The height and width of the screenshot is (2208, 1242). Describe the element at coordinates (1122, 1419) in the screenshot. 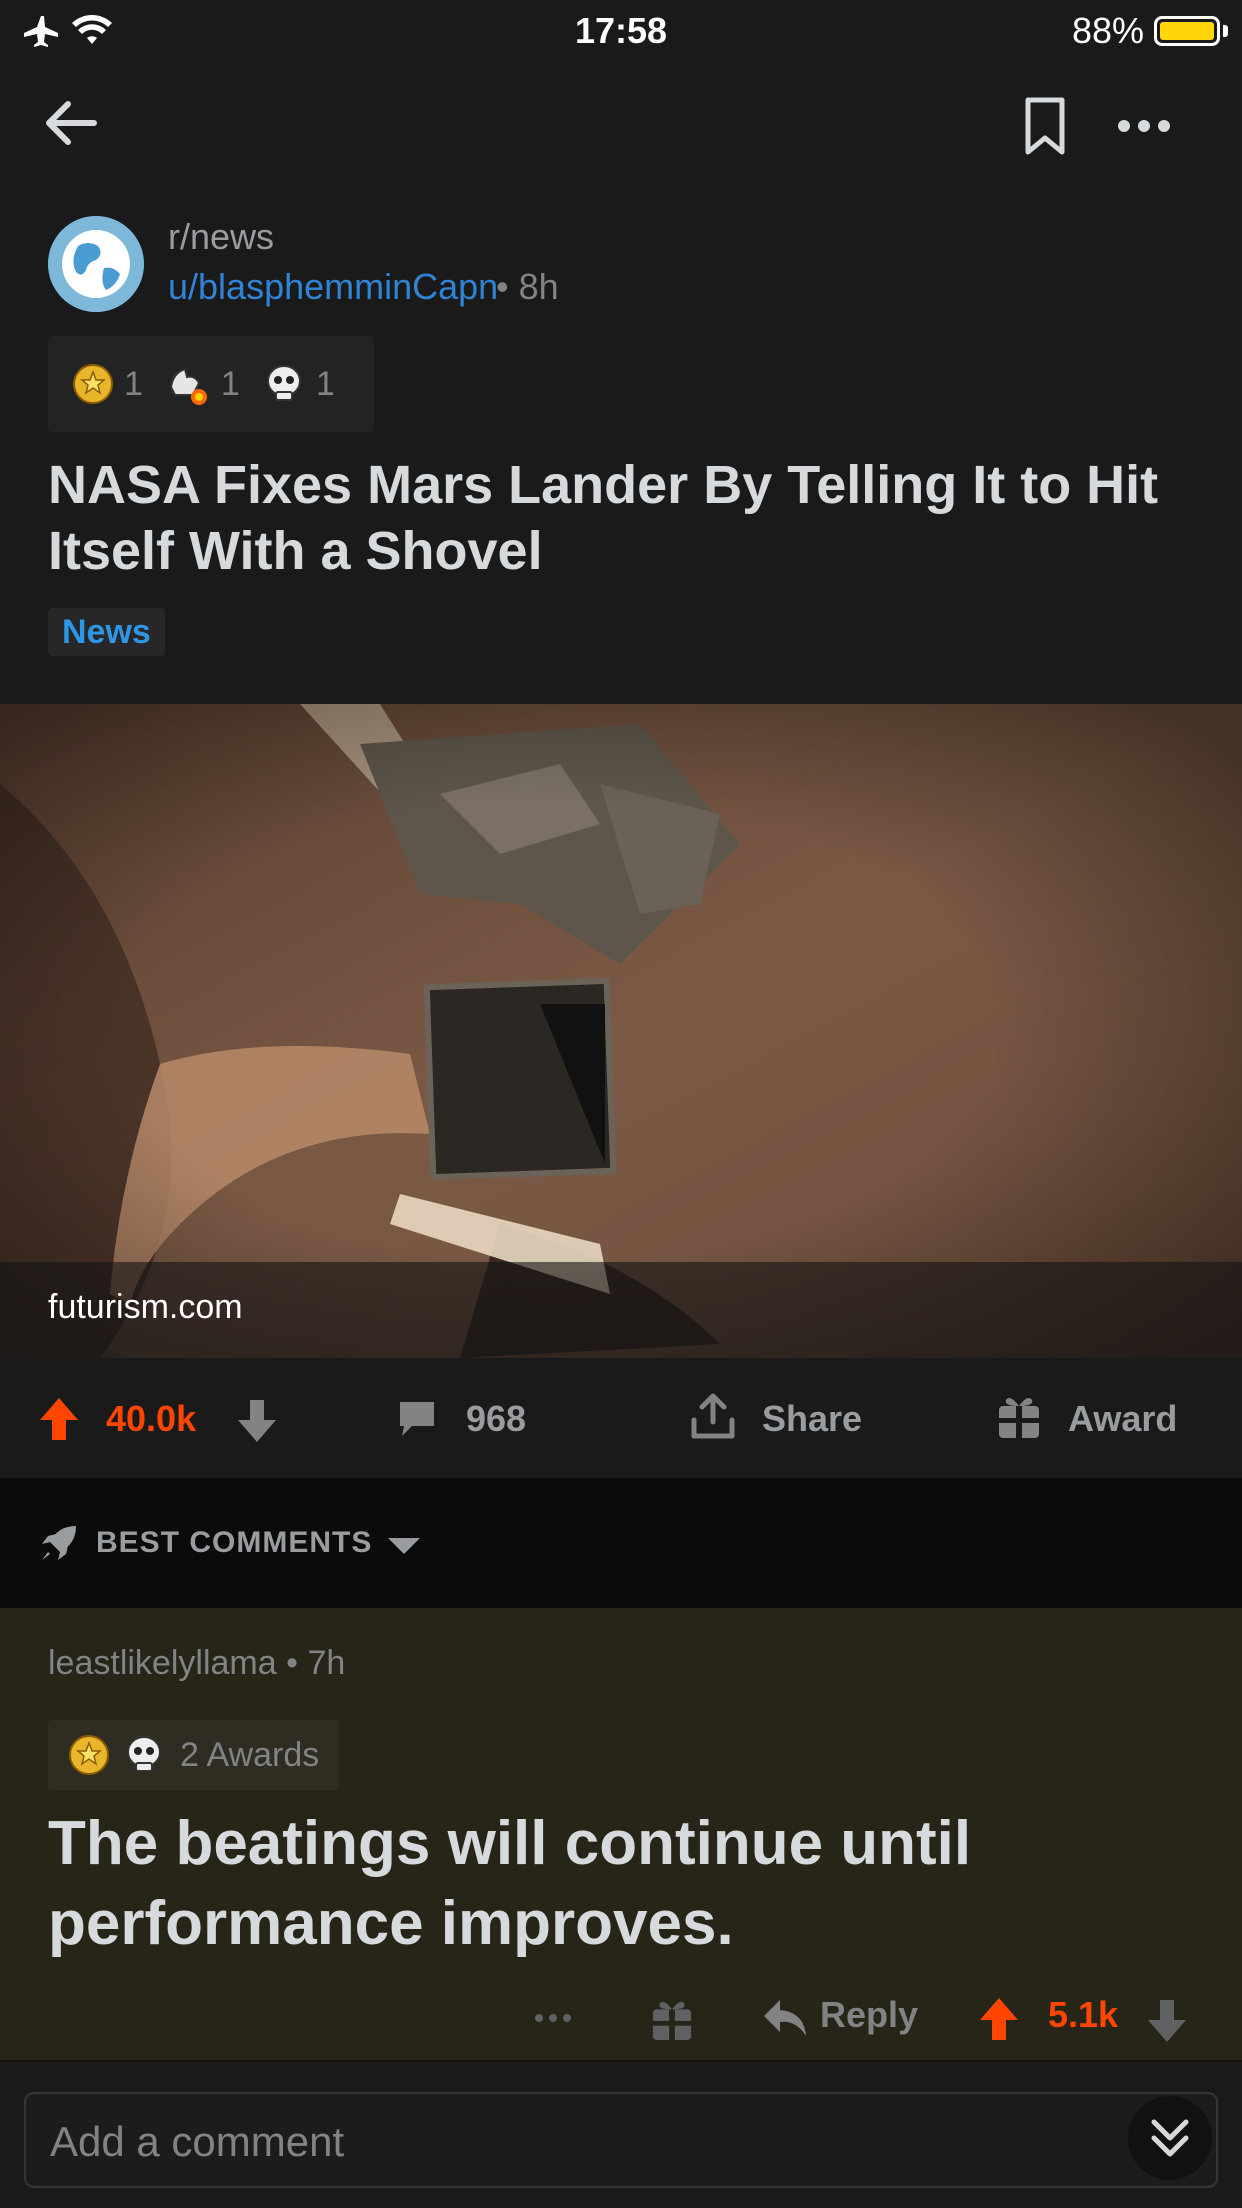

I see `award-button: Award` at that location.